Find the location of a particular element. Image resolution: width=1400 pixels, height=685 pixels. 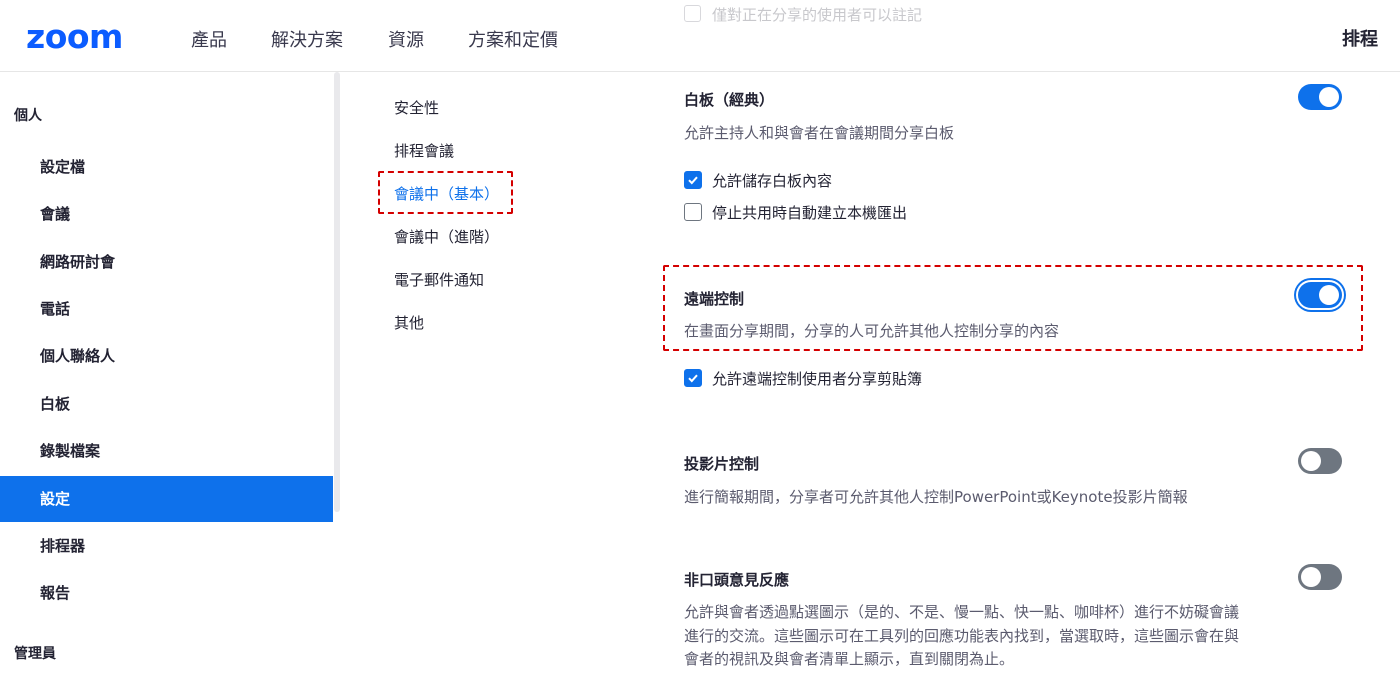

zoom-logo: zoom is located at coordinates (74, 36).